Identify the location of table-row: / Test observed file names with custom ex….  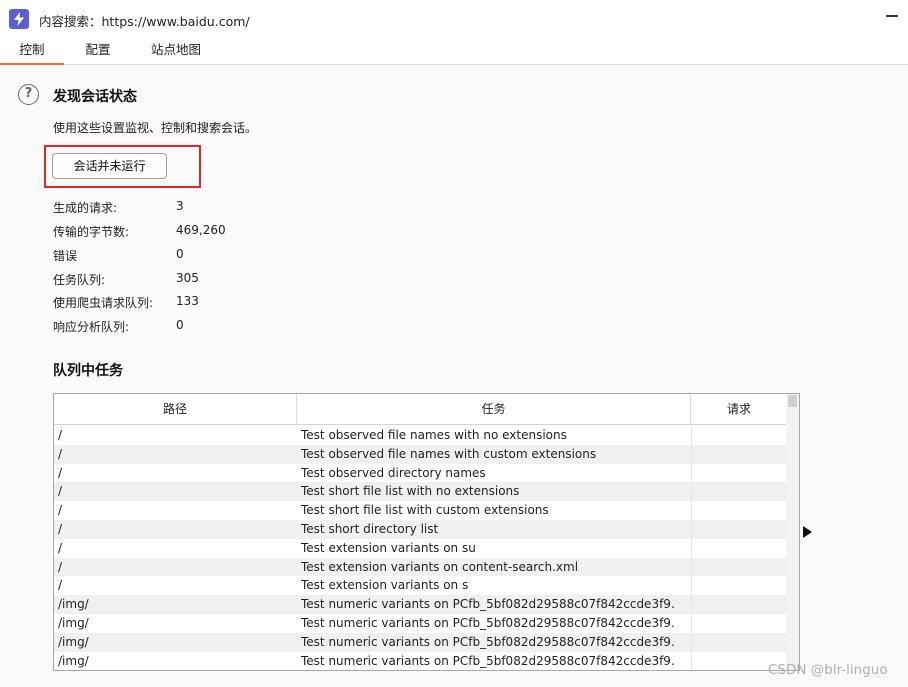
(420, 454).